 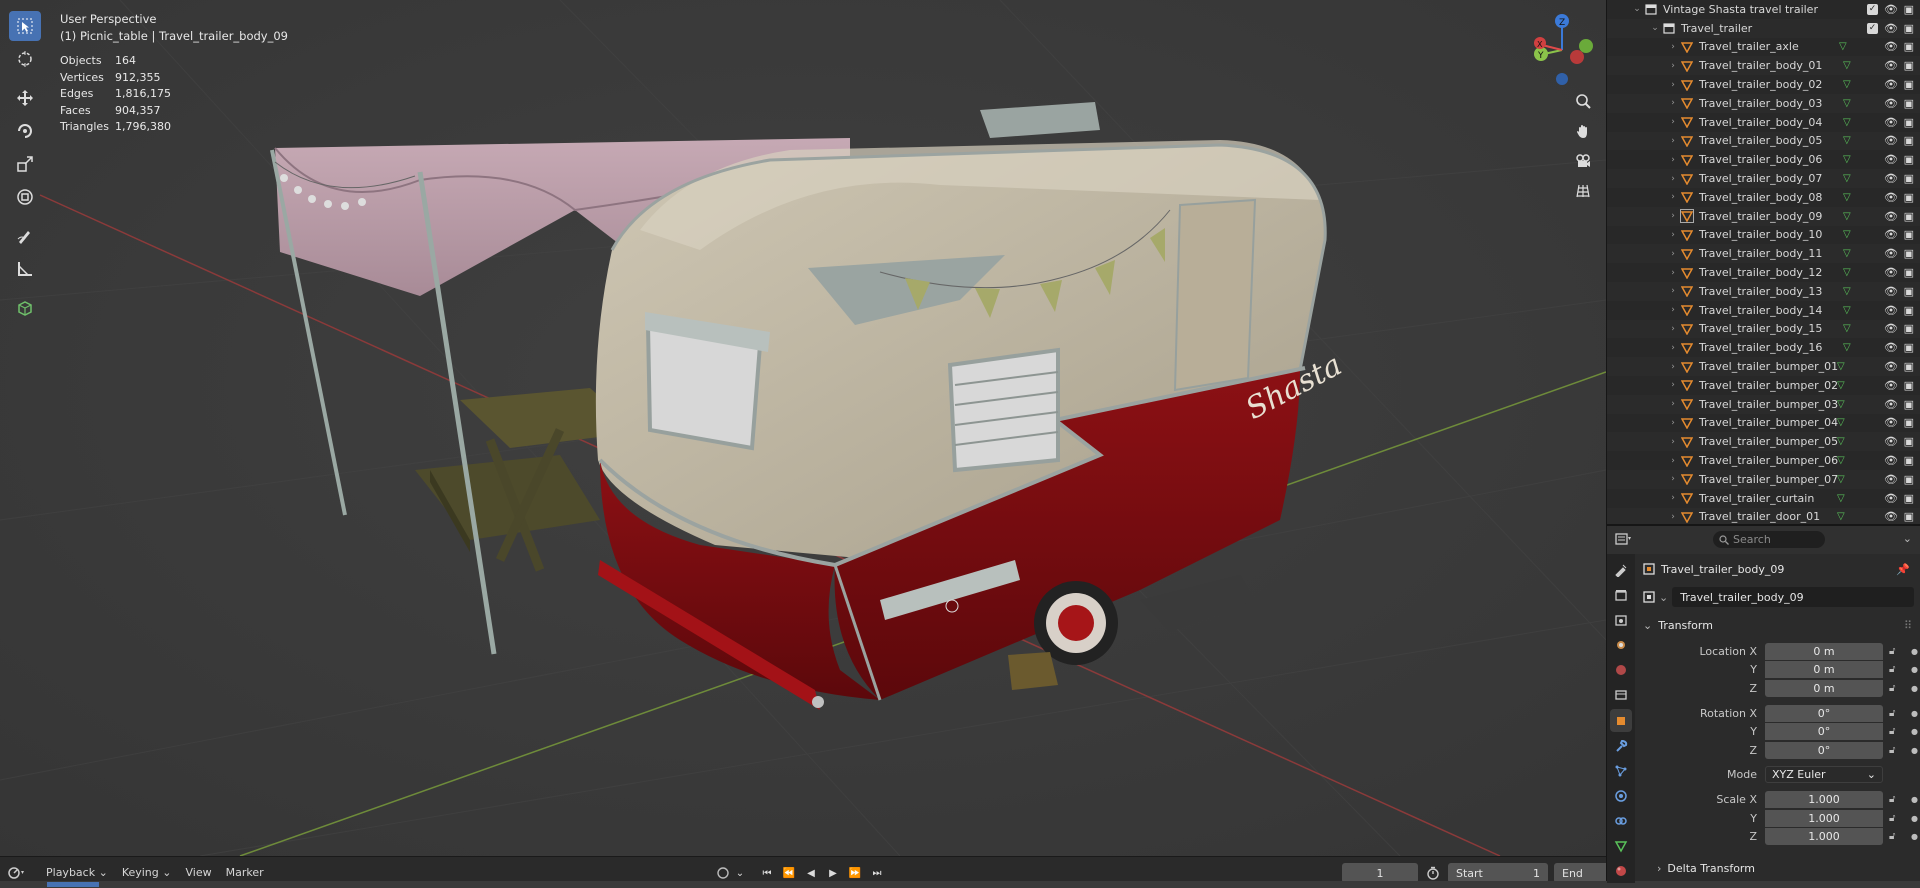 What do you see at coordinates (245, 872) in the screenshot?
I see `menu-marker: Marker` at bounding box center [245, 872].